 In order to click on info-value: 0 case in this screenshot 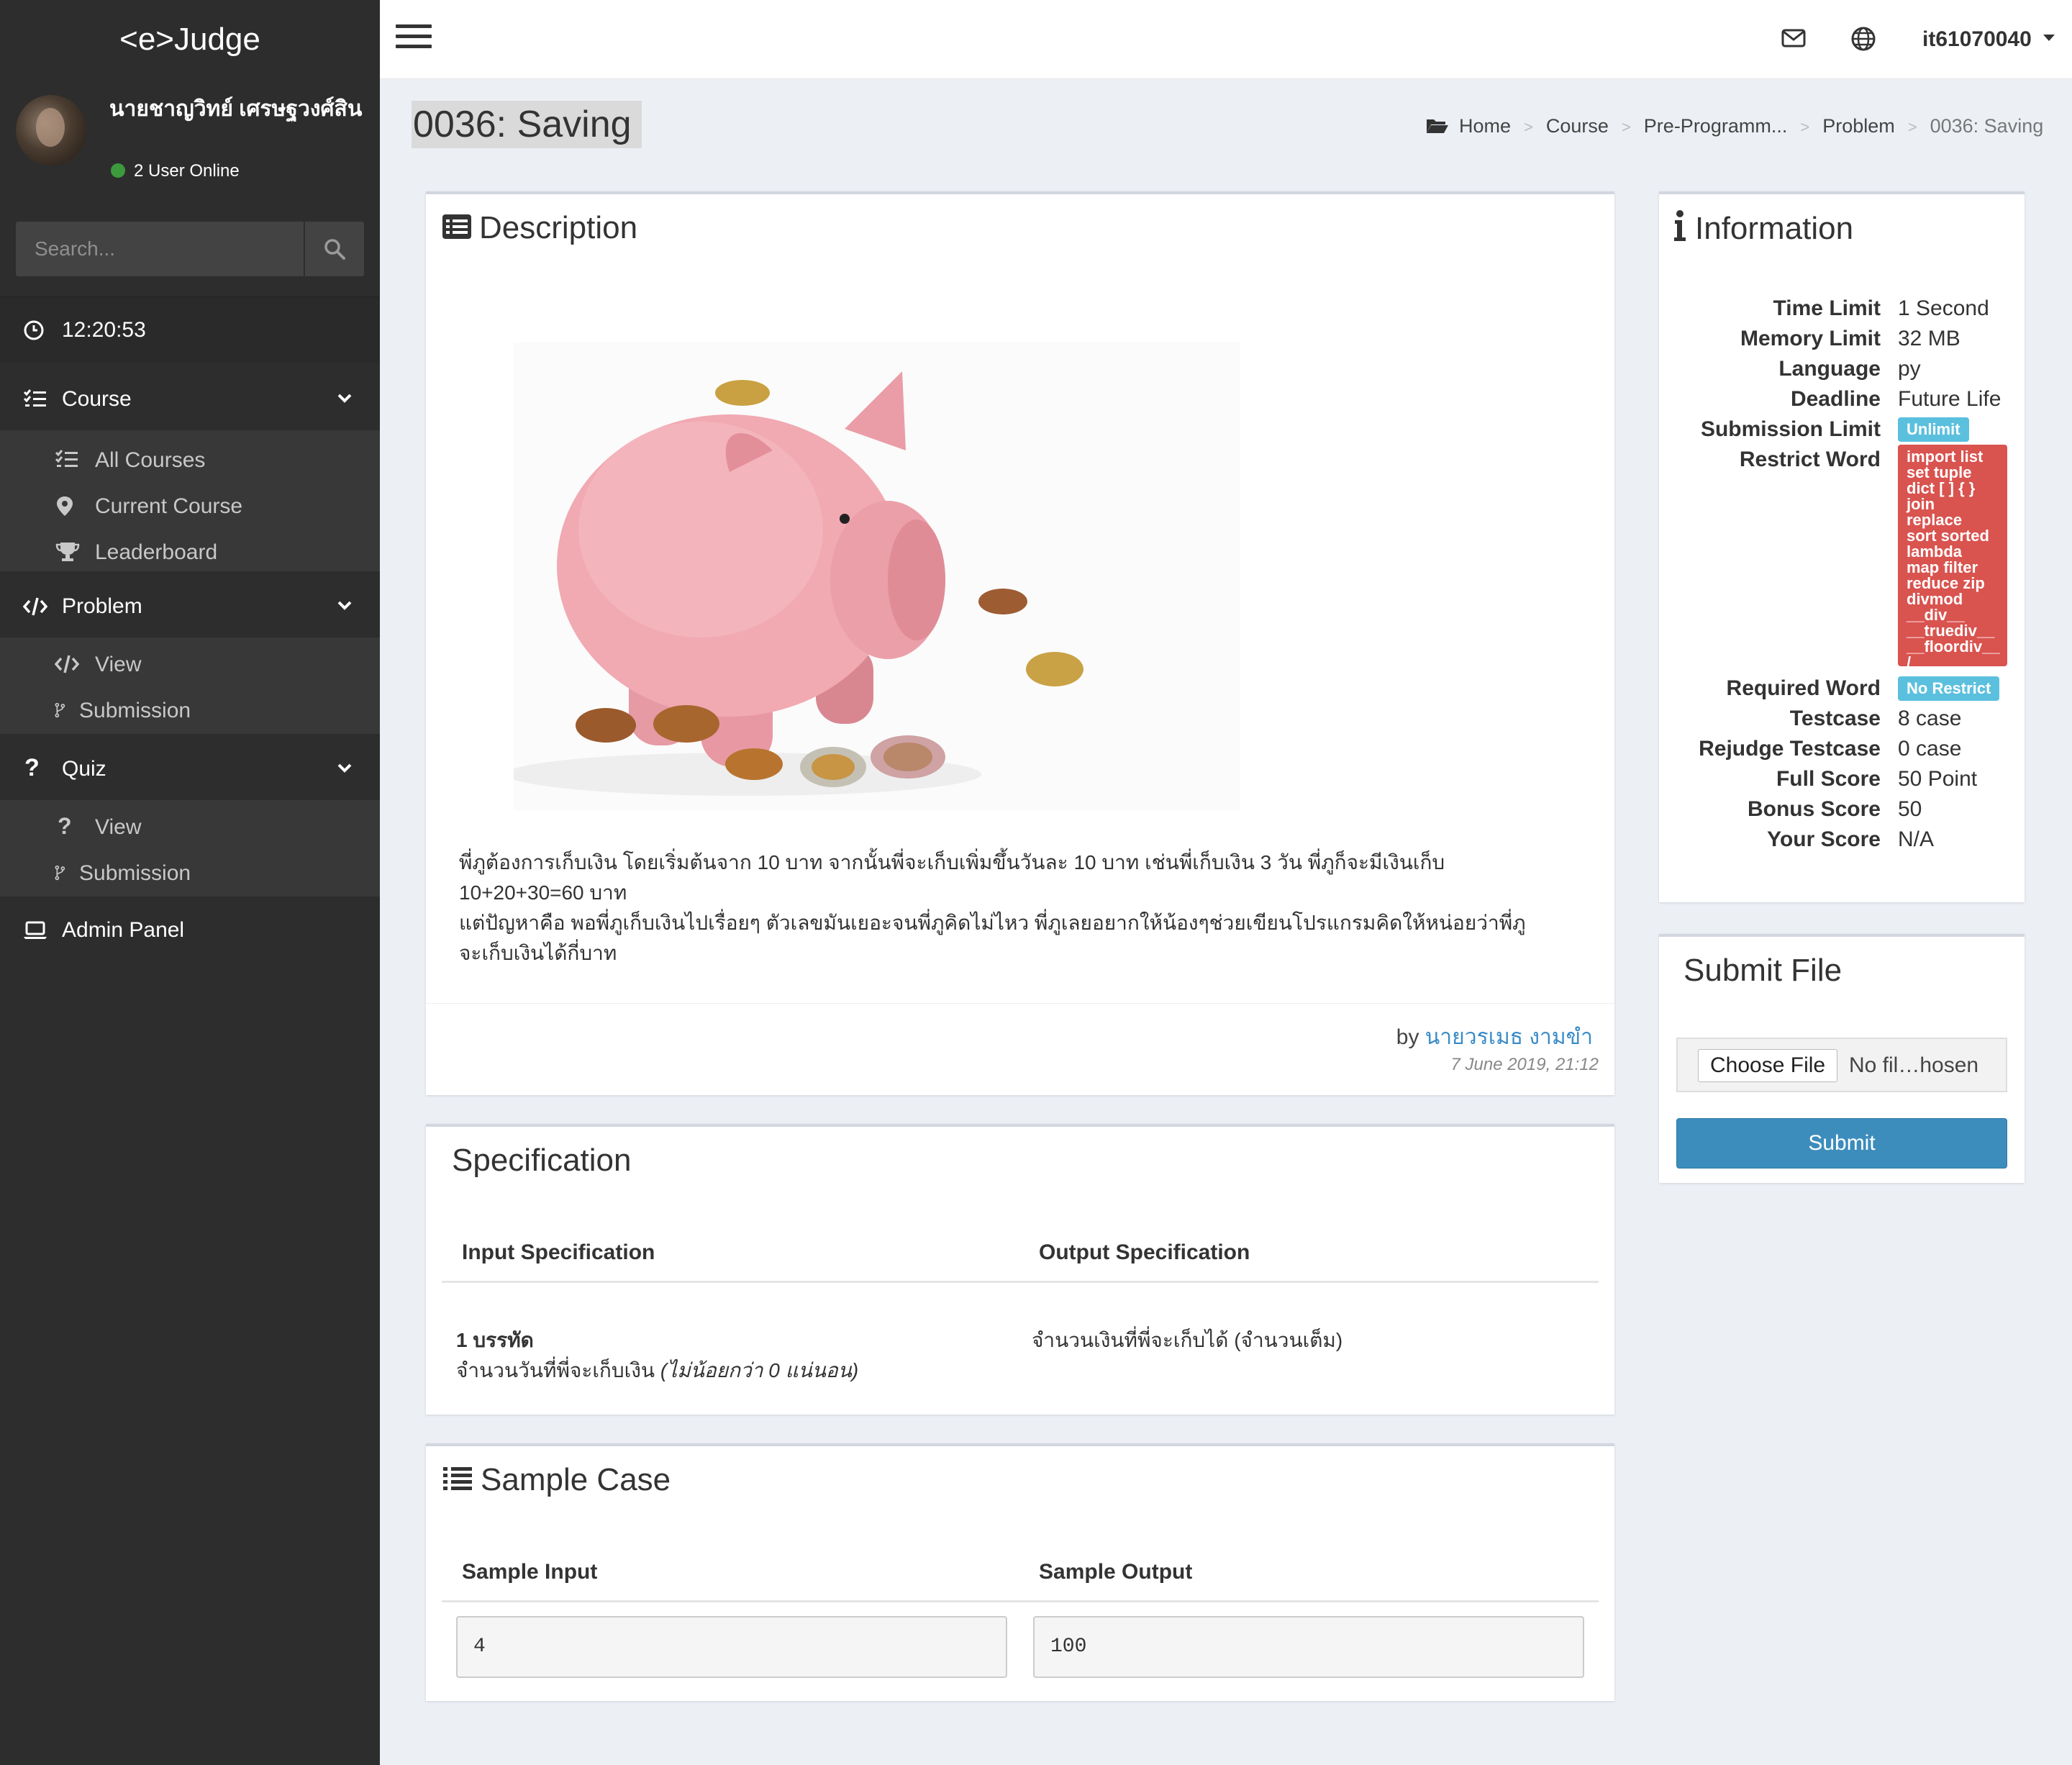, I will do `click(1930, 749)`.